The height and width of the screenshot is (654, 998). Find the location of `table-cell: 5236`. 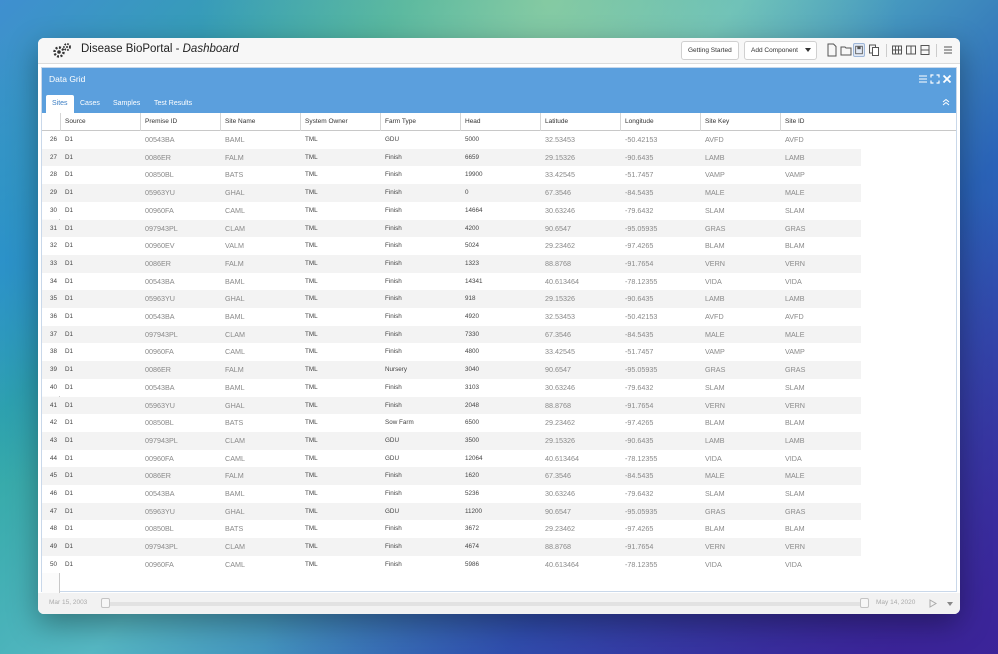

table-cell: 5236 is located at coordinates (501, 494).